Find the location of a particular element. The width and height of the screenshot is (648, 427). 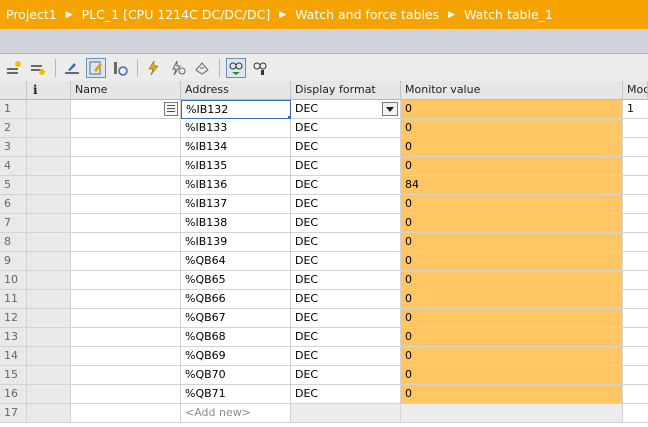

table-row: 10 %QB65 DEC 0 is located at coordinates (324, 280).